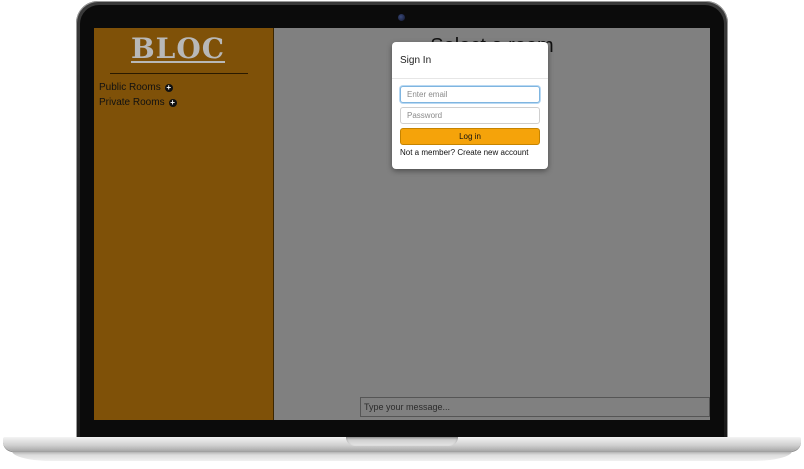 The image size is (804, 469). I want to click on app-logo: BLOC, so click(178, 48).